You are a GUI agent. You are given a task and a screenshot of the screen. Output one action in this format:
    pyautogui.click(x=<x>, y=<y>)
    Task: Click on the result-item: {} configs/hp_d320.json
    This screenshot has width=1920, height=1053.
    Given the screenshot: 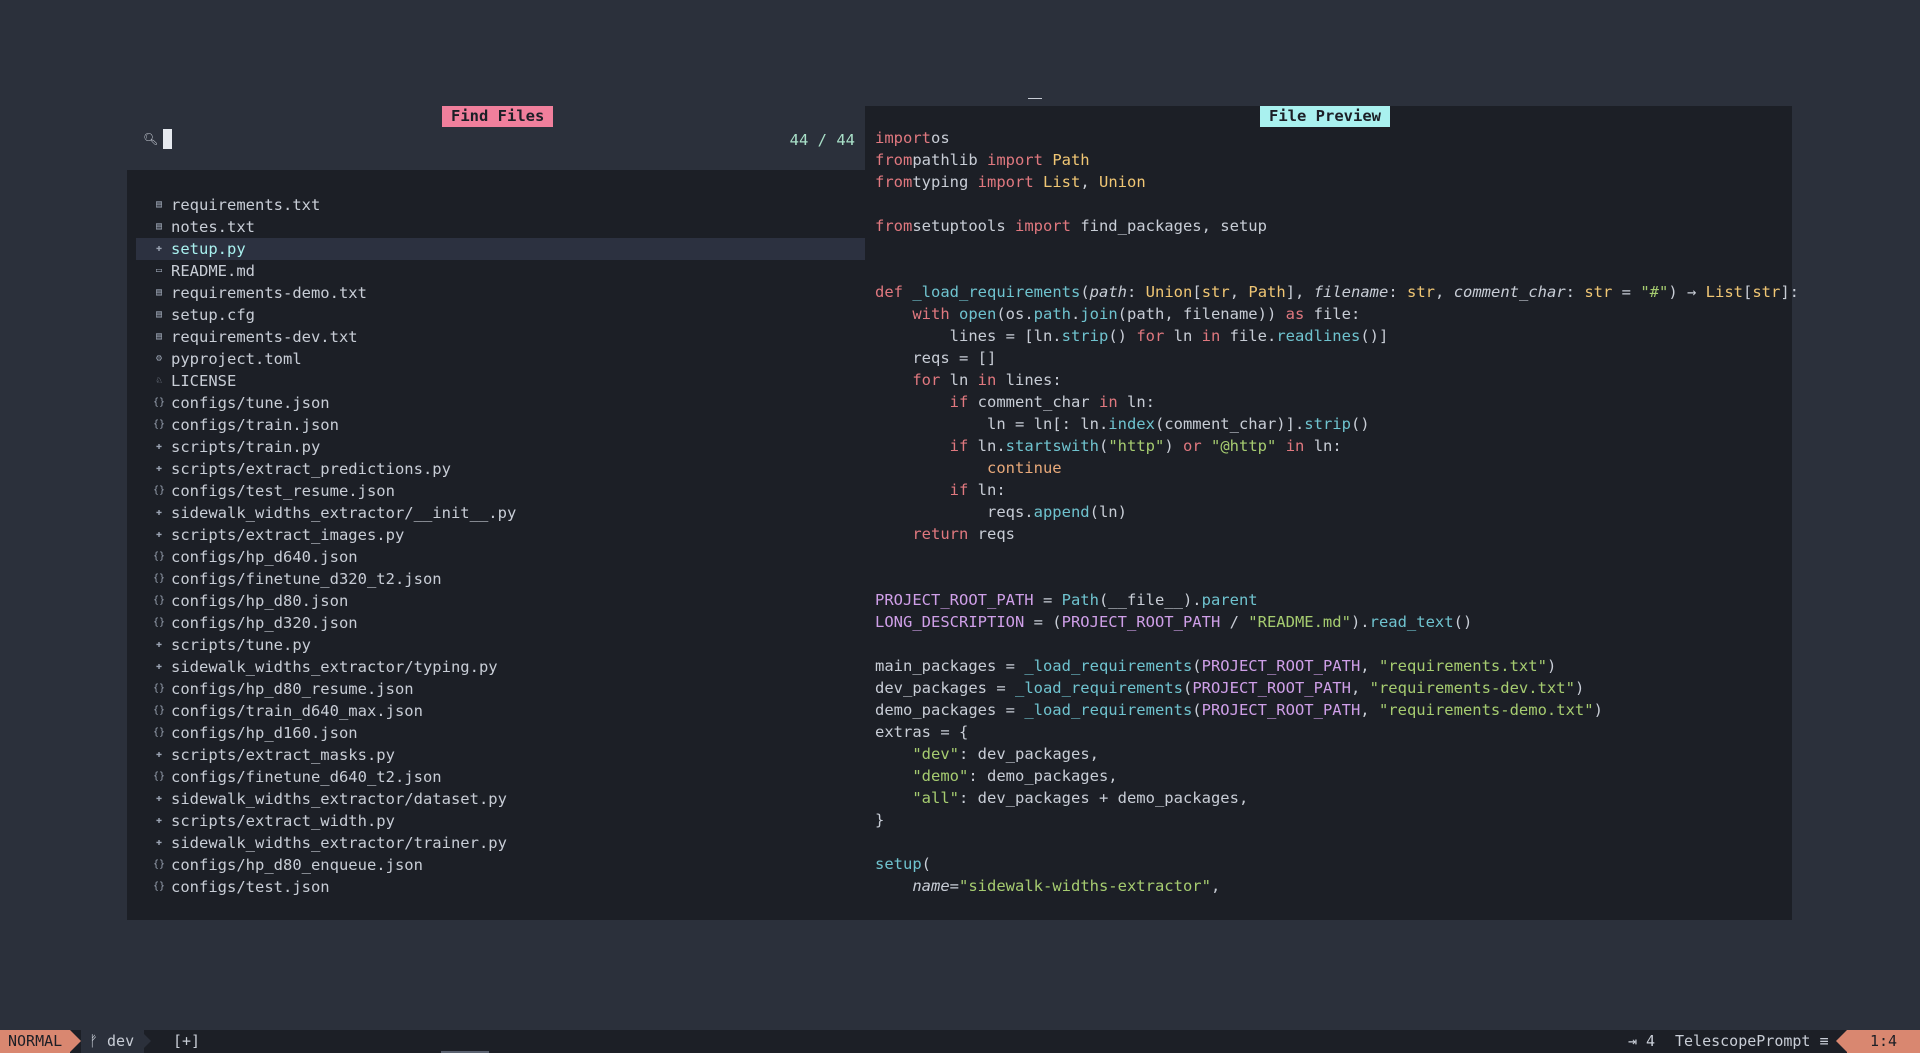 What is the action you would take?
    pyautogui.click(x=500, y=623)
    